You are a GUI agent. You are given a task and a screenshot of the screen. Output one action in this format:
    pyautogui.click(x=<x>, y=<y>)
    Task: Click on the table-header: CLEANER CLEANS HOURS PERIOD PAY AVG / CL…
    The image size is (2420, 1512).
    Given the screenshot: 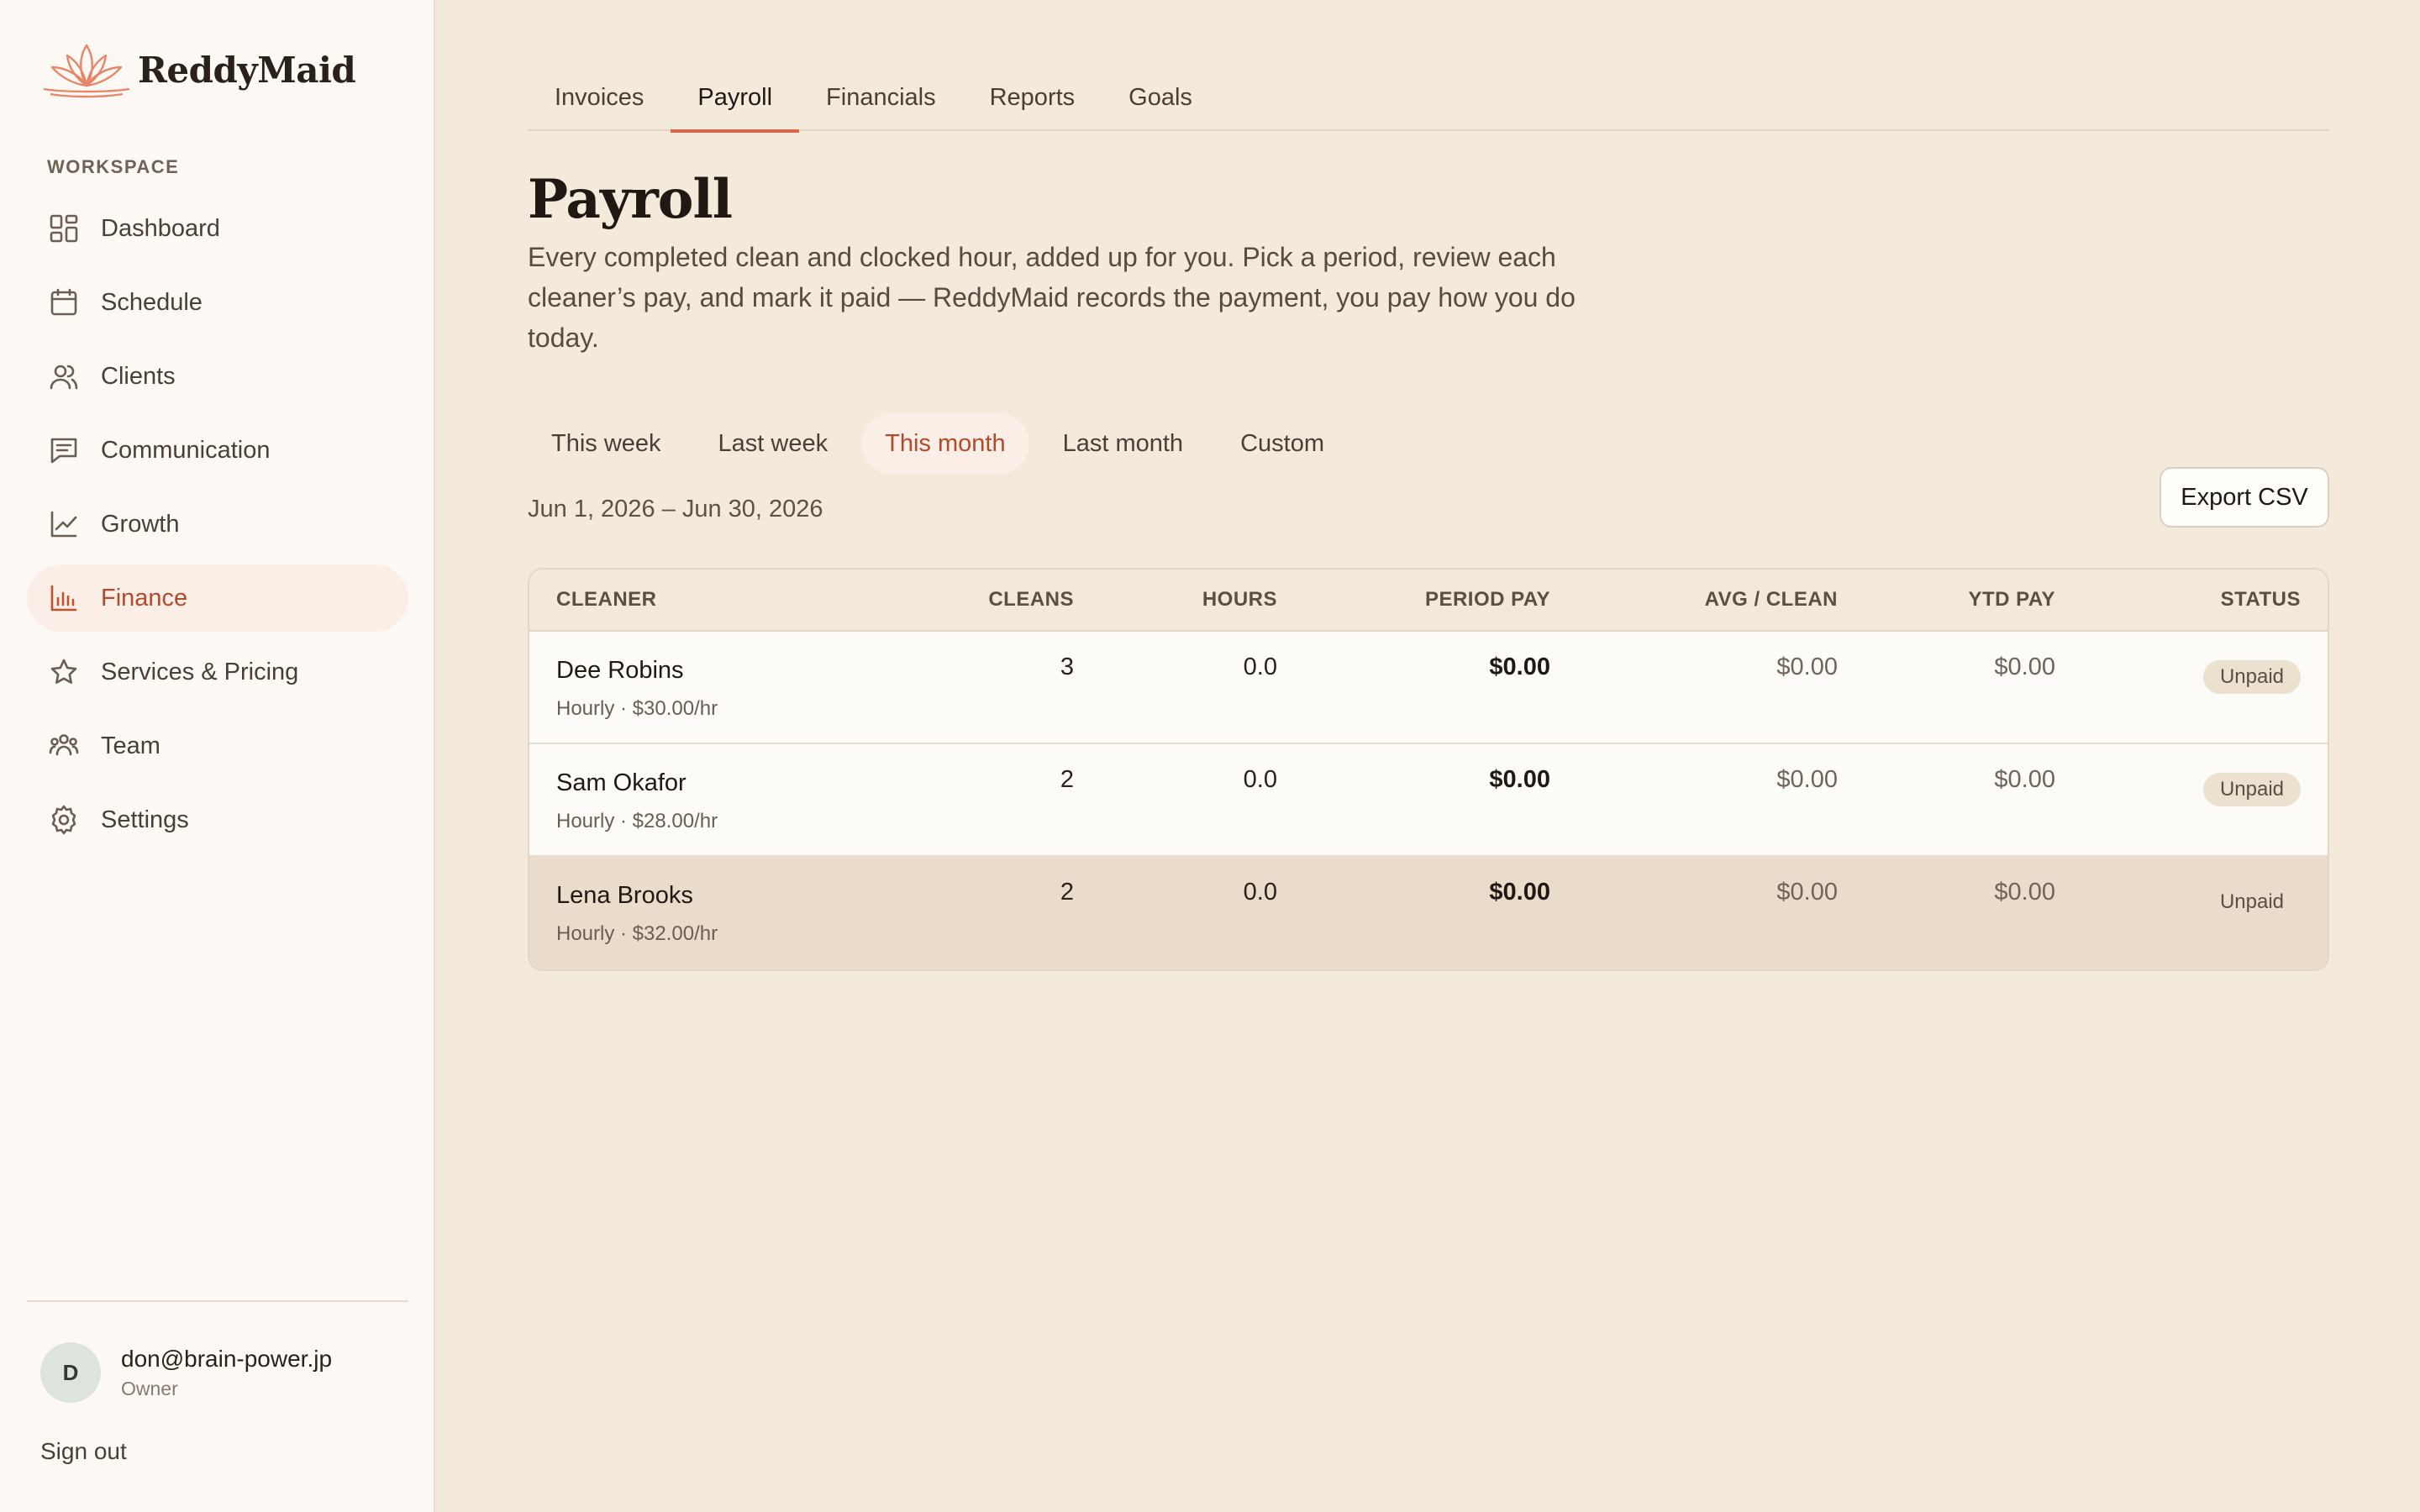 What is the action you would take?
    pyautogui.click(x=1428, y=601)
    